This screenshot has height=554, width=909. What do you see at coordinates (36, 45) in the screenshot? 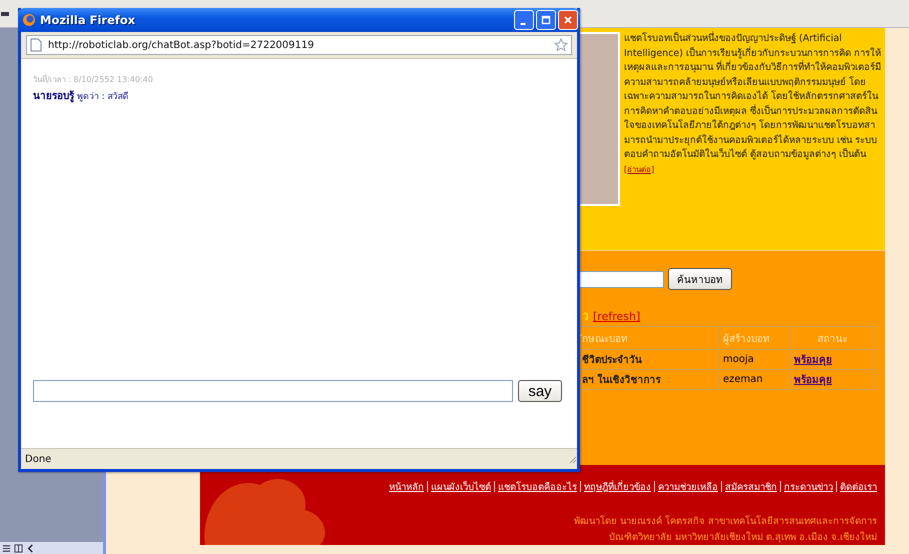
I see `page-icon` at bounding box center [36, 45].